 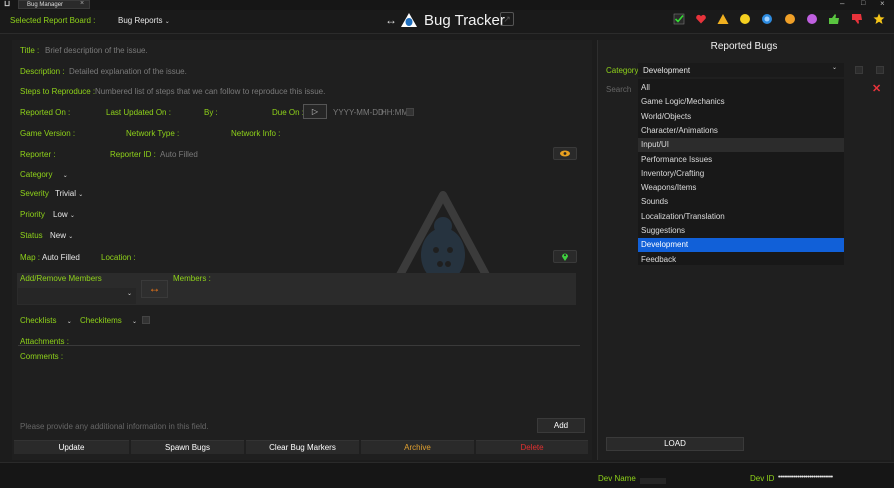 What do you see at coordinates (101, 320) in the screenshot?
I see `checkitems-label: Checkitems` at bounding box center [101, 320].